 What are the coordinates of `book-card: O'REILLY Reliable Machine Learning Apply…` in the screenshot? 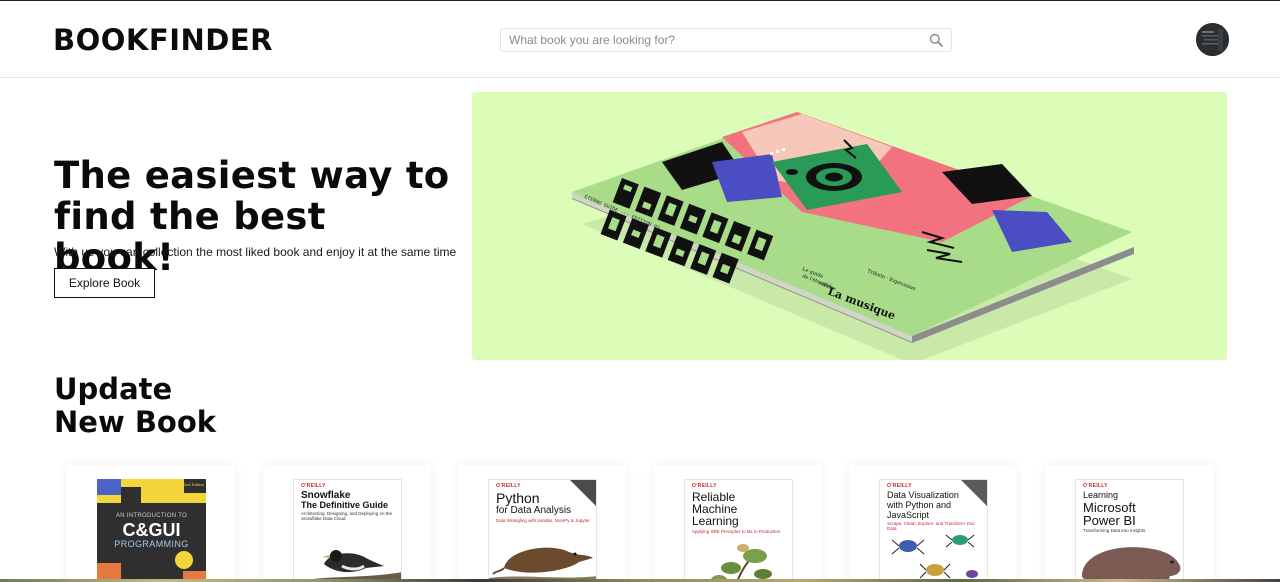 It's located at (738, 523).